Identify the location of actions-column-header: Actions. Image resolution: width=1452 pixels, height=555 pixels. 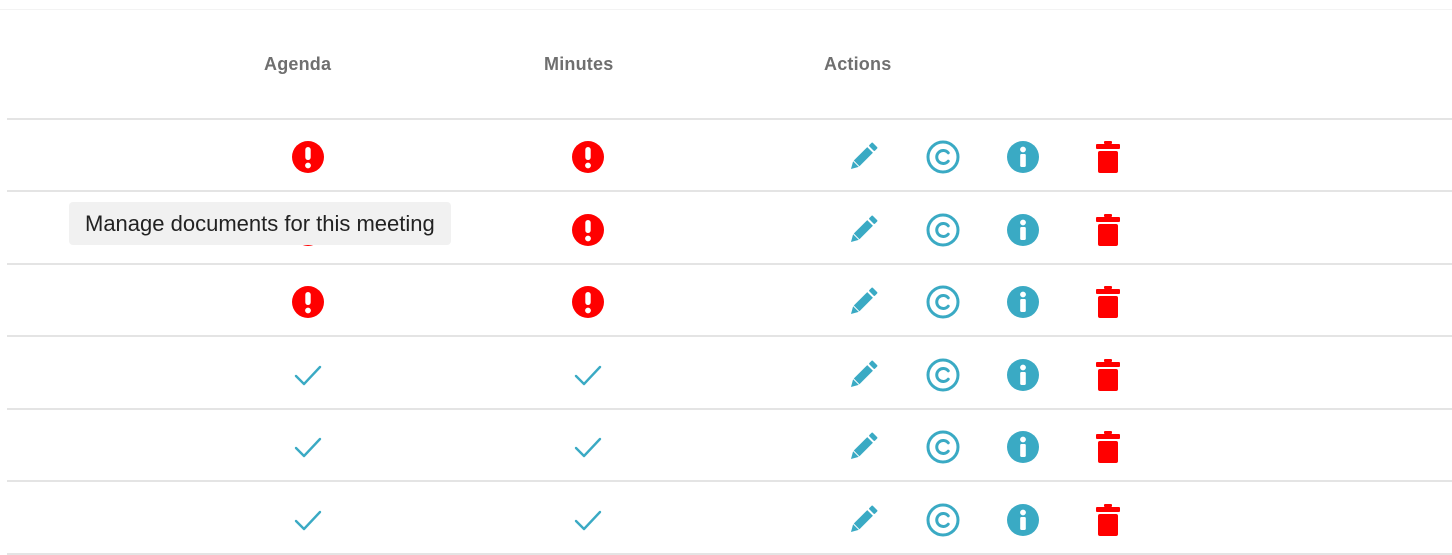
(858, 64).